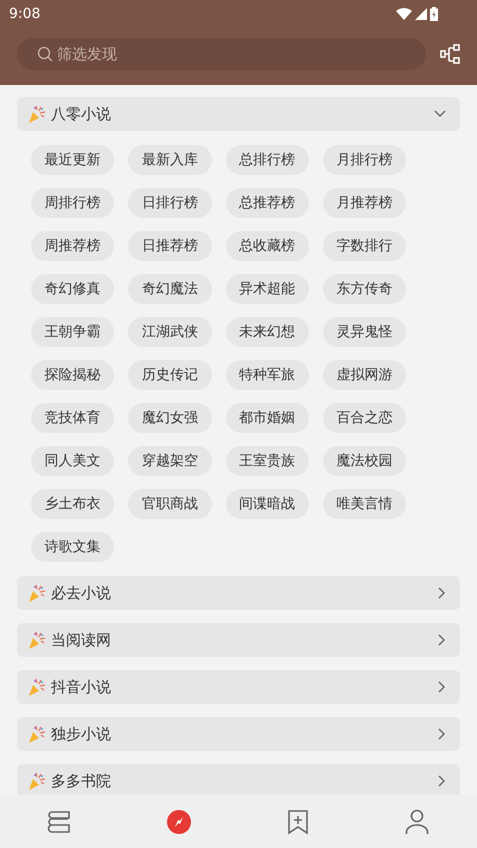 This screenshot has height=848, width=477. Describe the element at coordinates (417, 821) in the screenshot. I see `user-icon` at that location.